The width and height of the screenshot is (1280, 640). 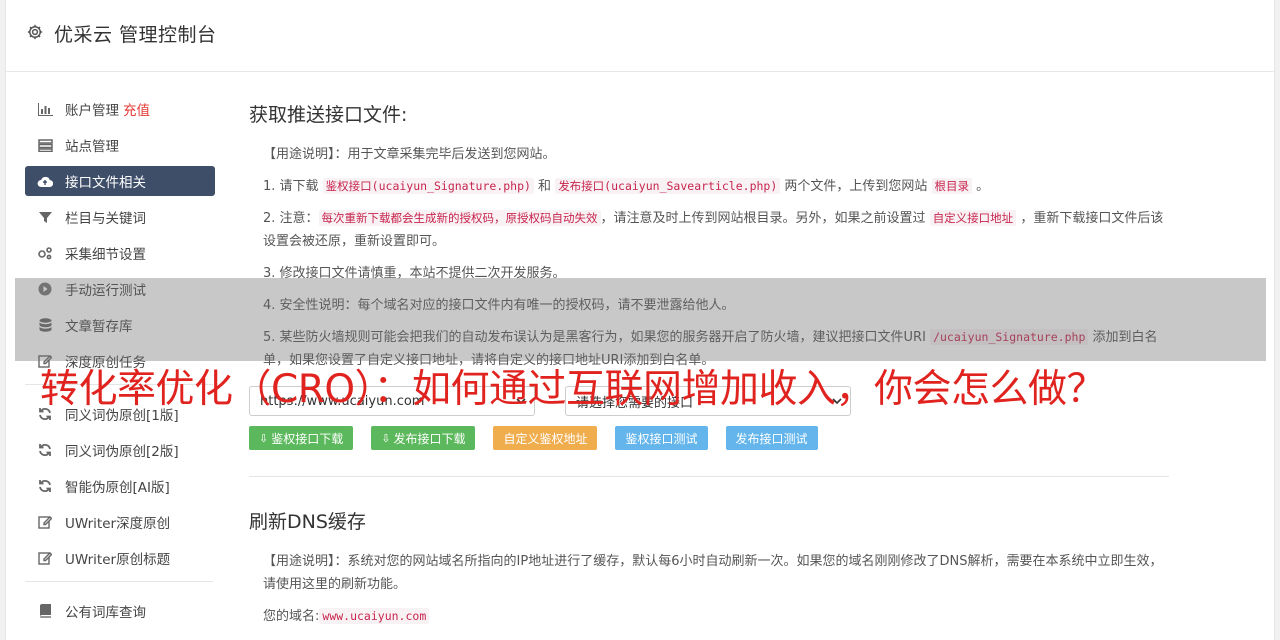 I want to click on page-title: 优采云 管理控制台, so click(x=135, y=35).